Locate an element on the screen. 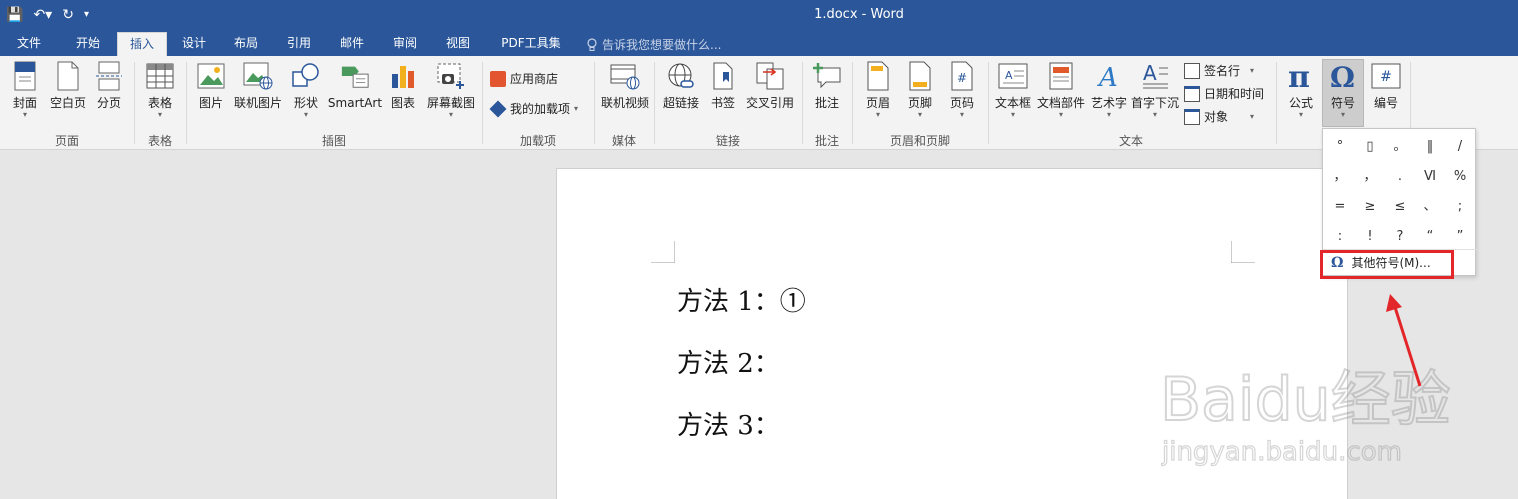  object-icon is located at coordinates (1192, 116).